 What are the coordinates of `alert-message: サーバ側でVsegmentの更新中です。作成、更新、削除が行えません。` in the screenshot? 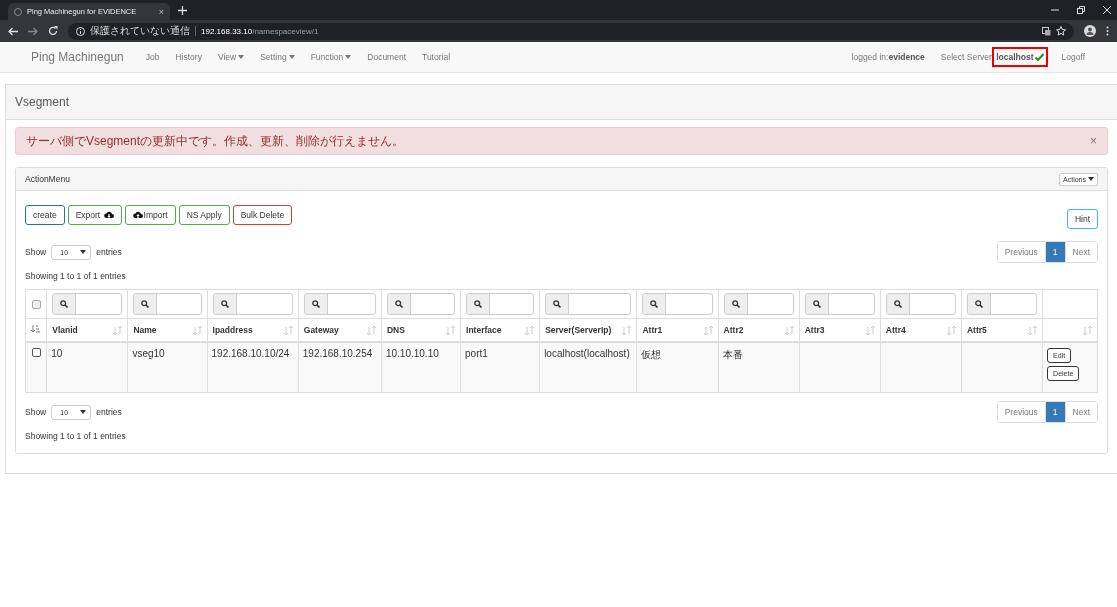 It's located at (216, 141).